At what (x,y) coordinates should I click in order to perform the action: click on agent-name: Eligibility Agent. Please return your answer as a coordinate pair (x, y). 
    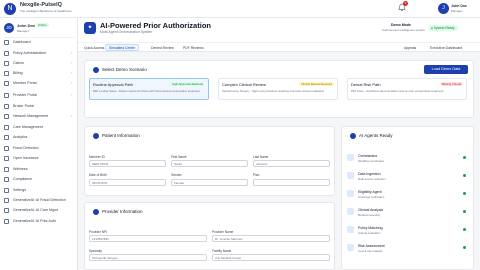
    Looking at the image, I should click on (370, 192).